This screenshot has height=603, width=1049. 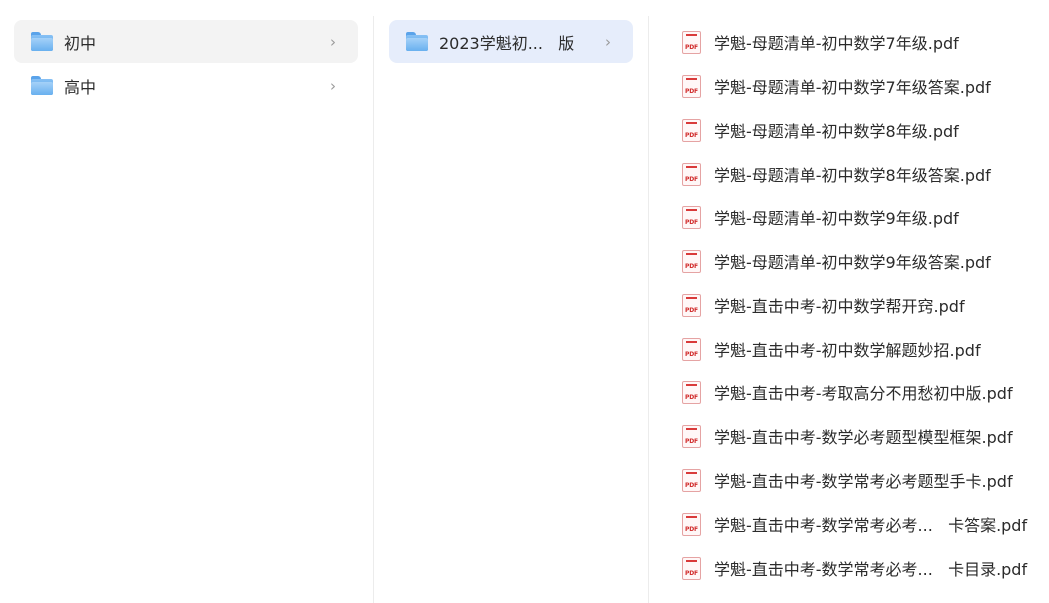 I want to click on folder-item-senior-high: 高中 ›, so click(x=186, y=85).